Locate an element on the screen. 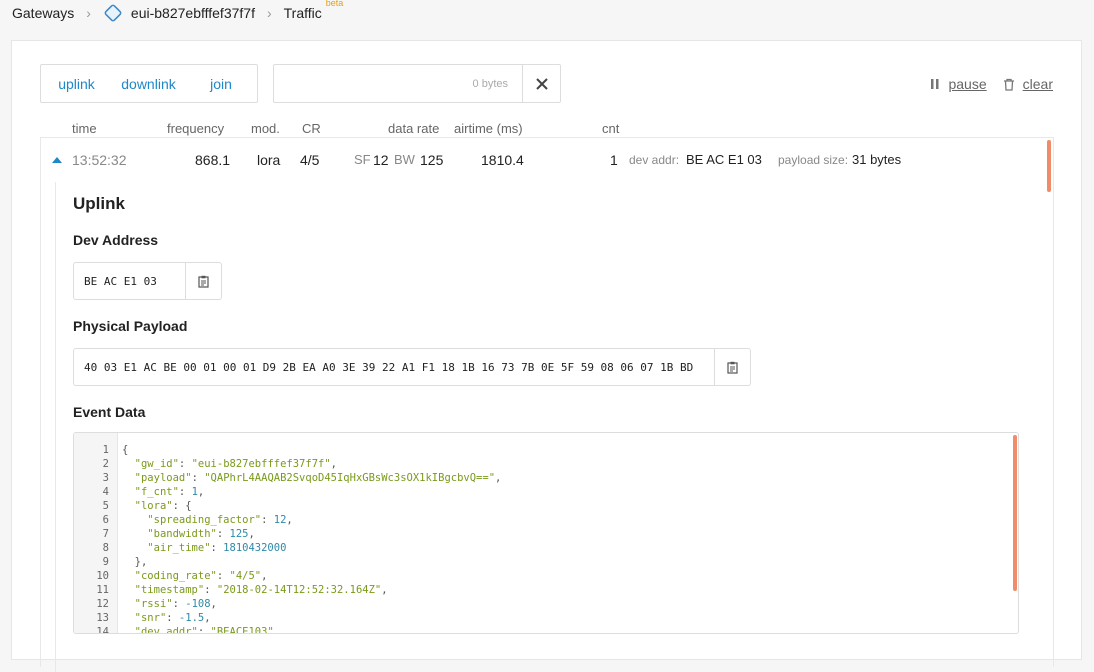 The image size is (1094, 672). col-frequency: frequency is located at coordinates (196, 128).